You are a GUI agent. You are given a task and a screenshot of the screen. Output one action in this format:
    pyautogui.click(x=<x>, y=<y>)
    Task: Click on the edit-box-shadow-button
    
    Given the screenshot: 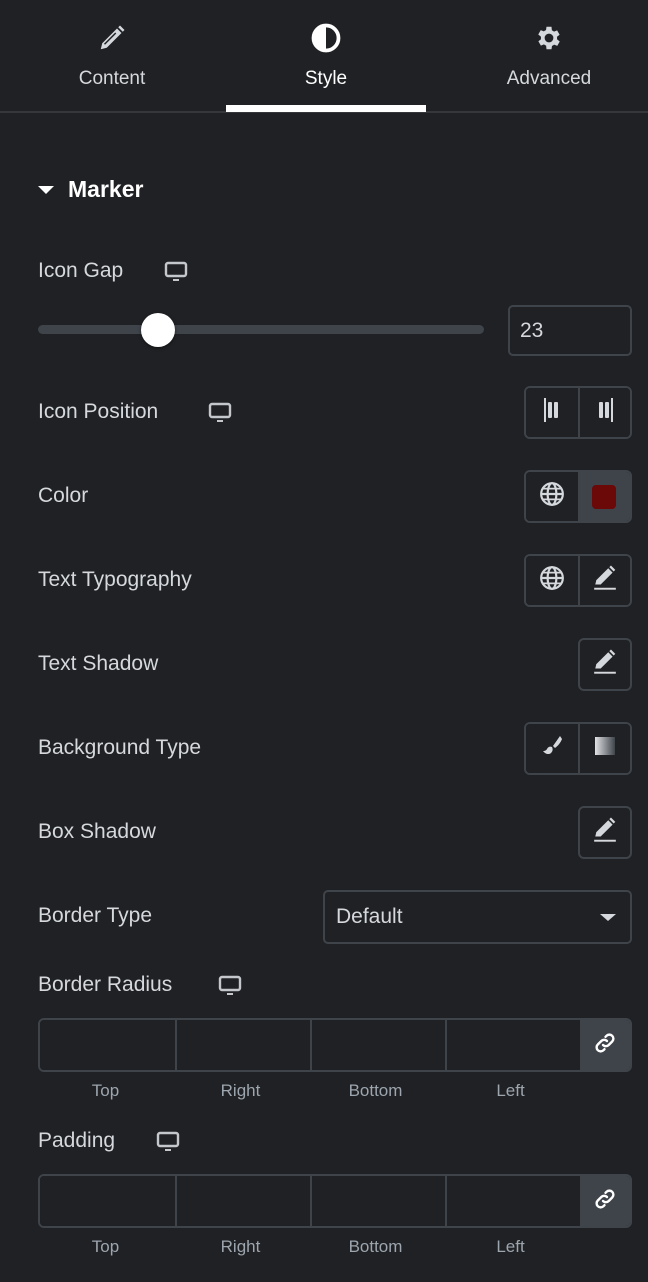 What is the action you would take?
    pyautogui.click(x=605, y=832)
    